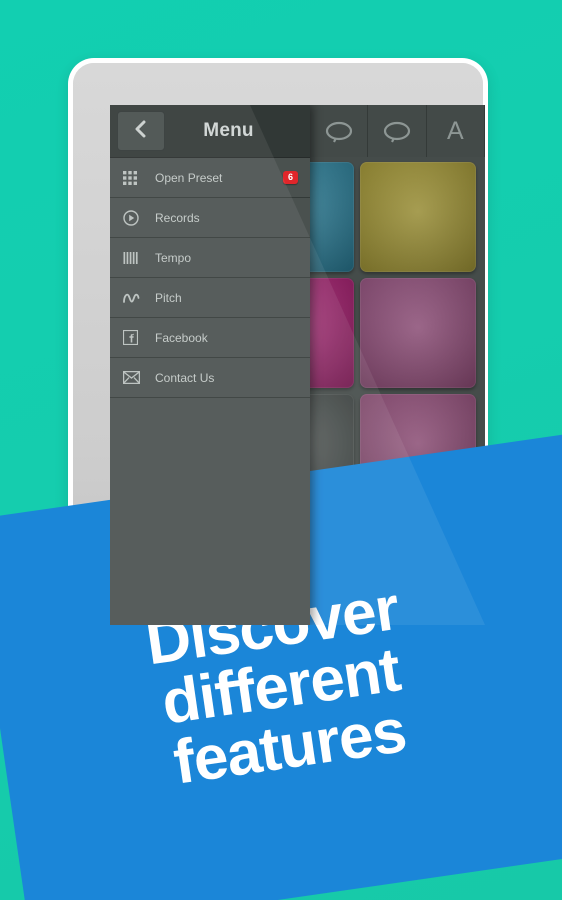 The height and width of the screenshot is (900, 562). I want to click on menu-item-records: Records, so click(210, 218).